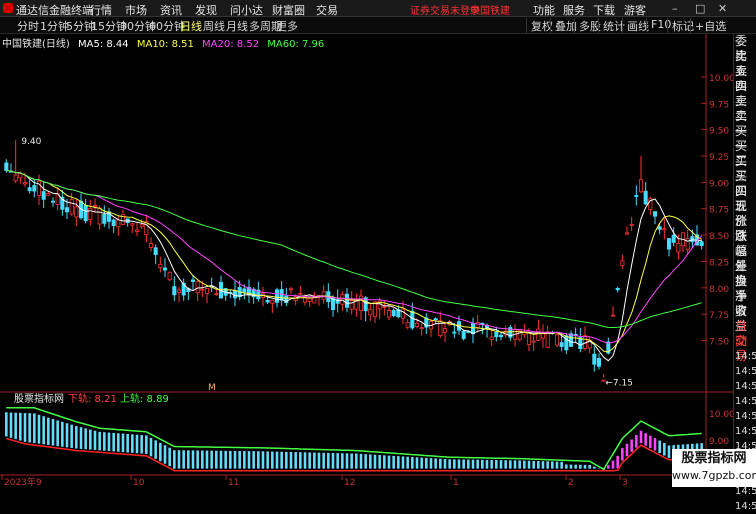 Image resolution: width=756 pixels, height=514 pixels. I want to click on price-tick-label: 9.00, so click(719, 184).